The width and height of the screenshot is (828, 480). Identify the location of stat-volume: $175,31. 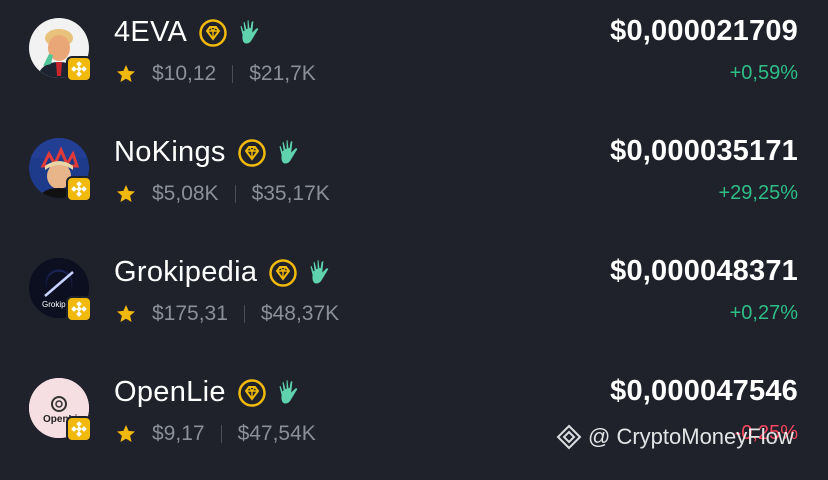
(190, 313).